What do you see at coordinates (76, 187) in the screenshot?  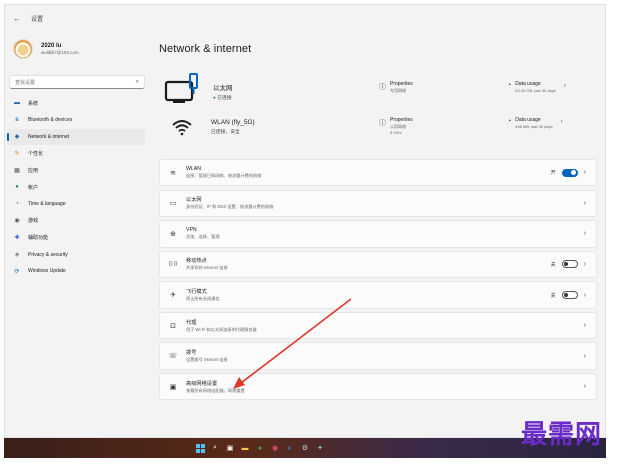 I see `sidebar-item-accounts: ● 帐户` at bounding box center [76, 187].